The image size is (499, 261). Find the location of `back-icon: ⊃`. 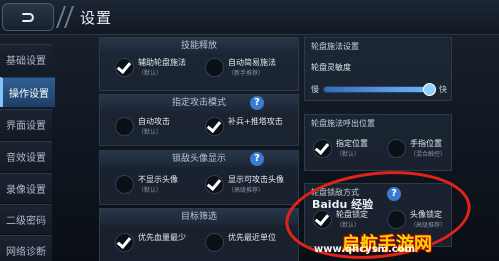

back-icon: ⊃ is located at coordinates (28, 17).